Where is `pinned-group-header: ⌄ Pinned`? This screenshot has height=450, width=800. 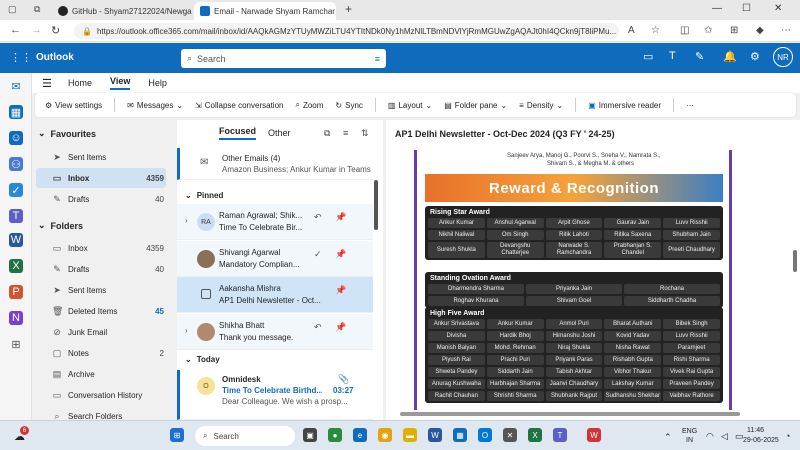
pinned-group-header: ⌄ Pinned is located at coordinates (275, 195).